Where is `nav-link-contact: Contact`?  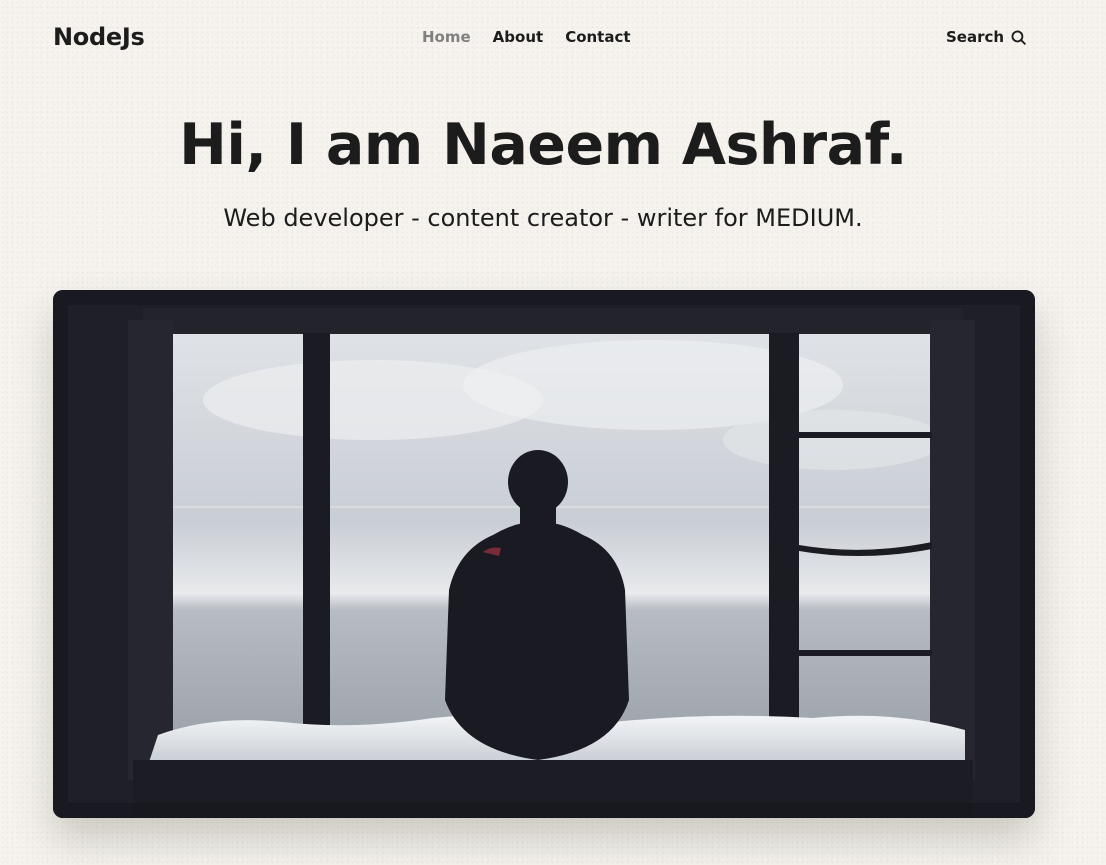
nav-link-contact: Contact is located at coordinates (597, 37).